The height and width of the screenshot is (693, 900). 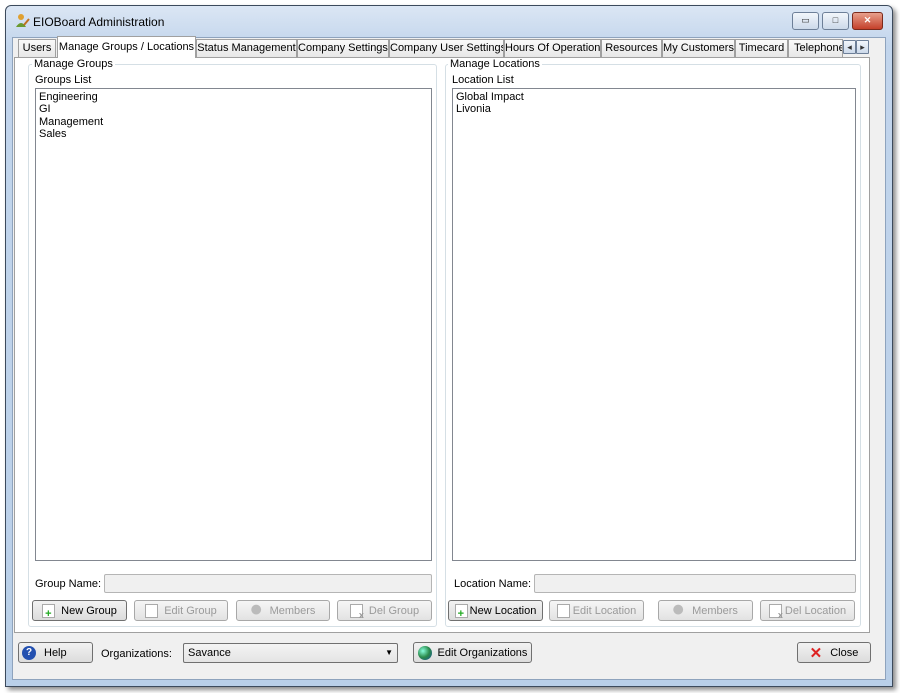 I want to click on help-icon: ?, so click(x=29, y=652).